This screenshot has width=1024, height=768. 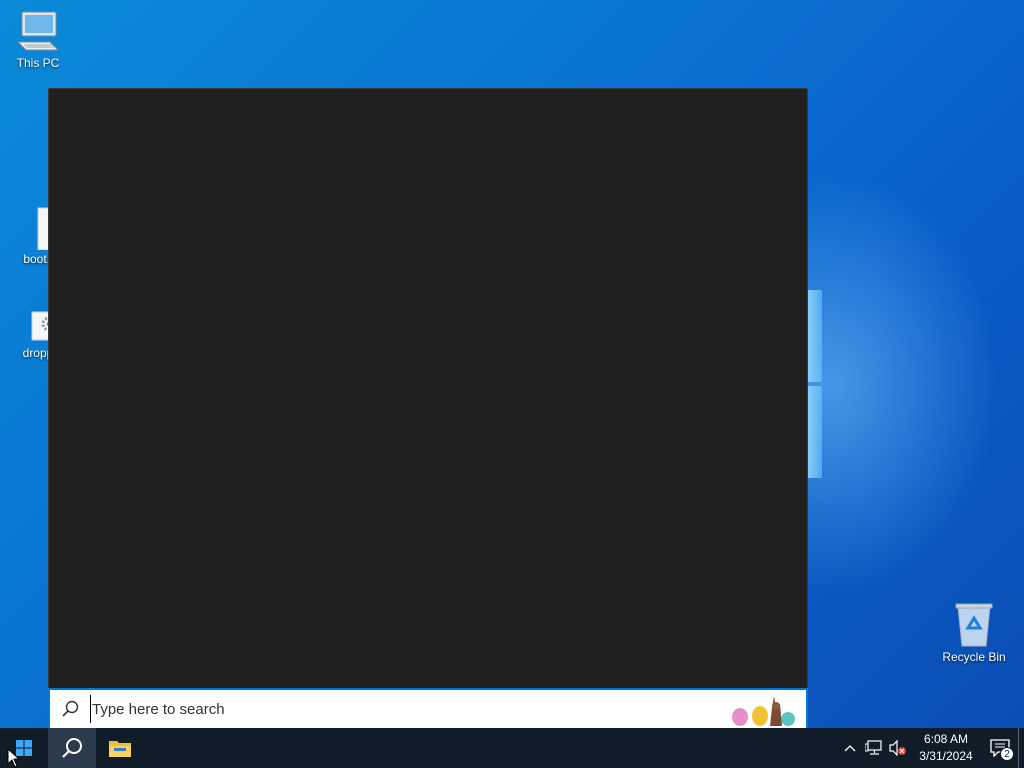 What do you see at coordinates (974, 657) in the screenshot?
I see `desktop-icon-label: Recycle Bin` at bounding box center [974, 657].